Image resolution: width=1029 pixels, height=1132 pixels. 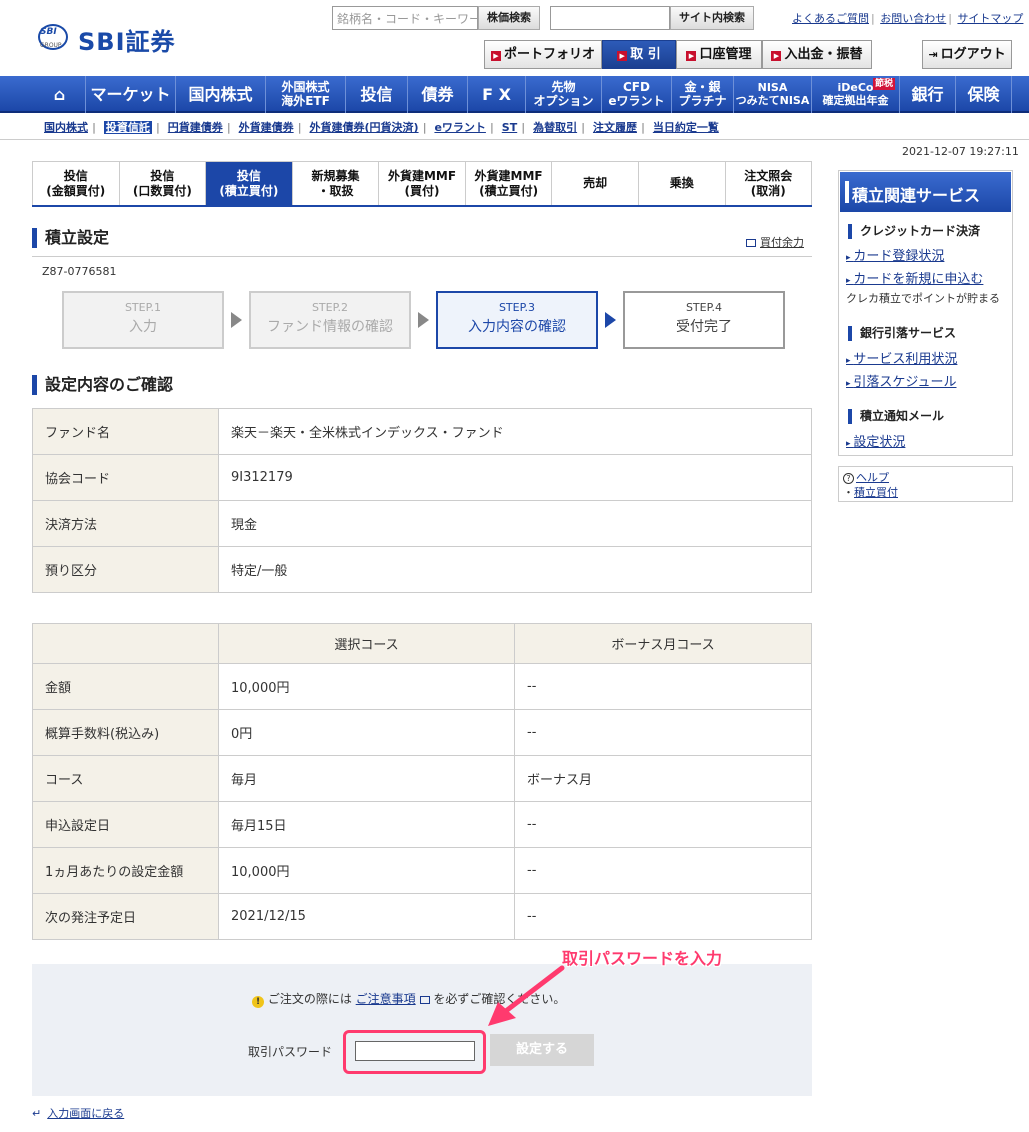 What do you see at coordinates (610, 18) in the screenshot?
I see `site-search-input` at bounding box center [610, 18].